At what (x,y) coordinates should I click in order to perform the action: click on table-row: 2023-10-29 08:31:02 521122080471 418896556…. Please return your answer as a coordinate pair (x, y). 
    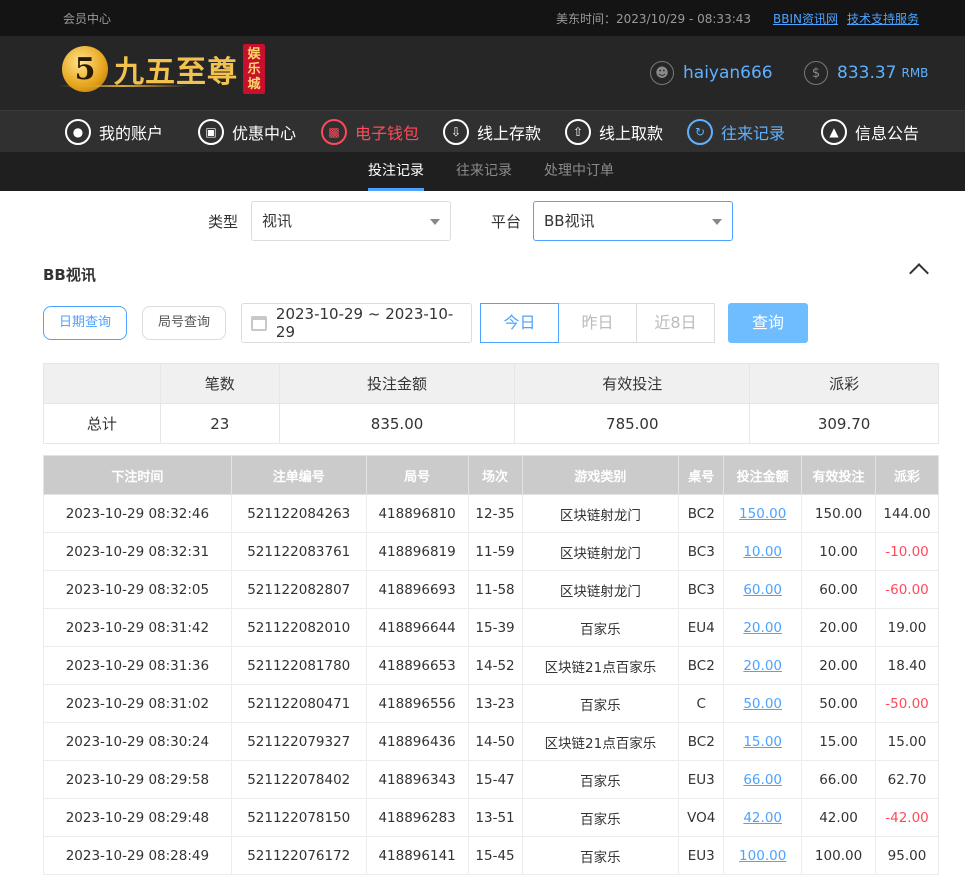
    Looking at the image, I should click on (491, 703).